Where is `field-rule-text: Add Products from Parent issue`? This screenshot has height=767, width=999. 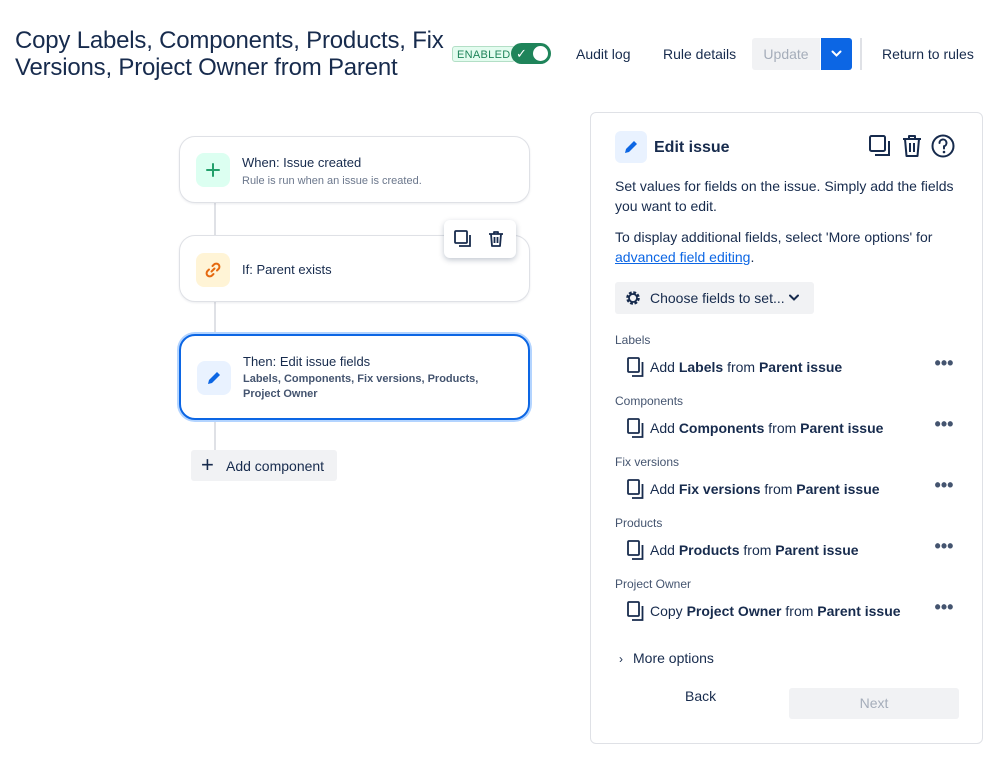 field-rule-text: Add Products from Parent issue is located at coordinates (754, 550).